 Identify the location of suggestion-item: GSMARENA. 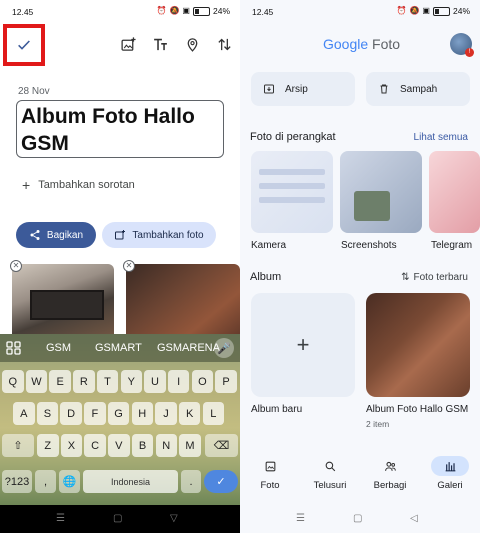
(188, 348).